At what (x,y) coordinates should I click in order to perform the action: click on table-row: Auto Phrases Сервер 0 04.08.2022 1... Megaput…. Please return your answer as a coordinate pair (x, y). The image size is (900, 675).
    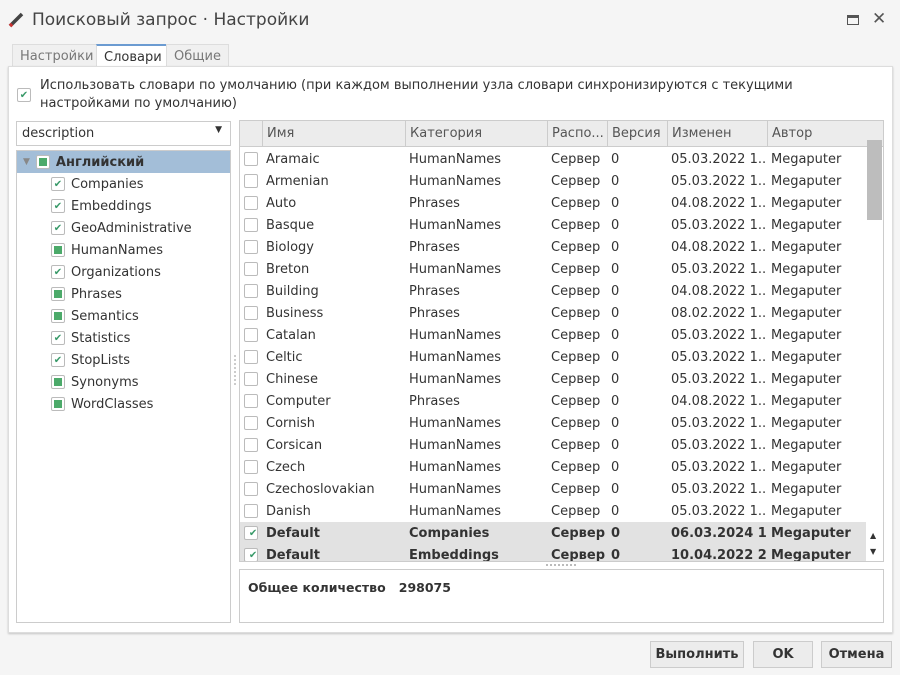
    Looking at the image, I should click on (553, 203).